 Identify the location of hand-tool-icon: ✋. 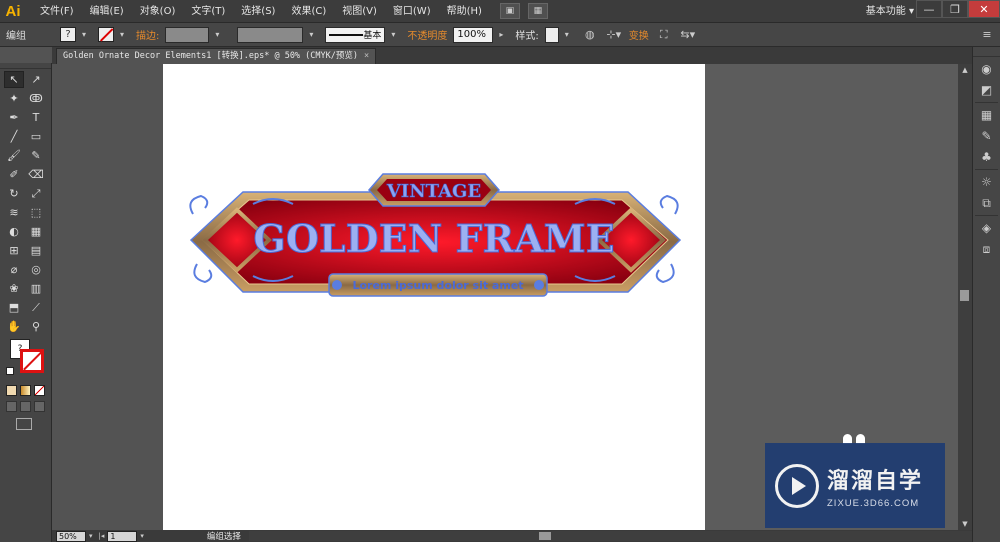
(14, 326).